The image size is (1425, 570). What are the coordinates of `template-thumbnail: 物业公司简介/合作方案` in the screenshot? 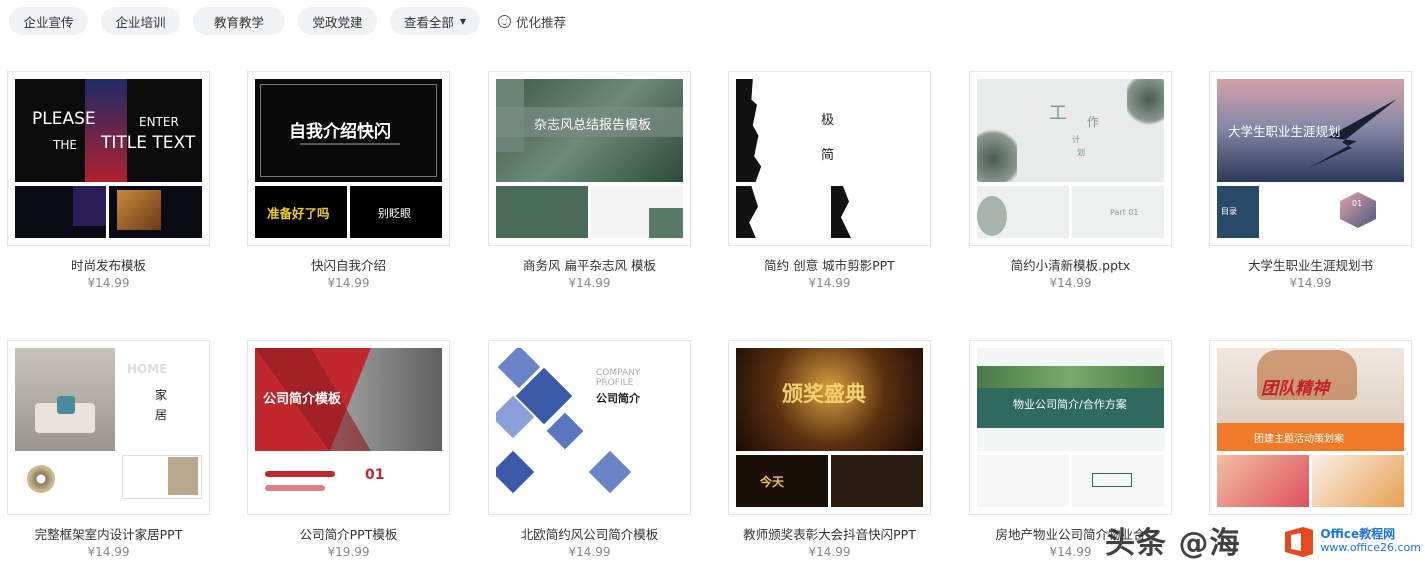 It's located at (1070, 427).